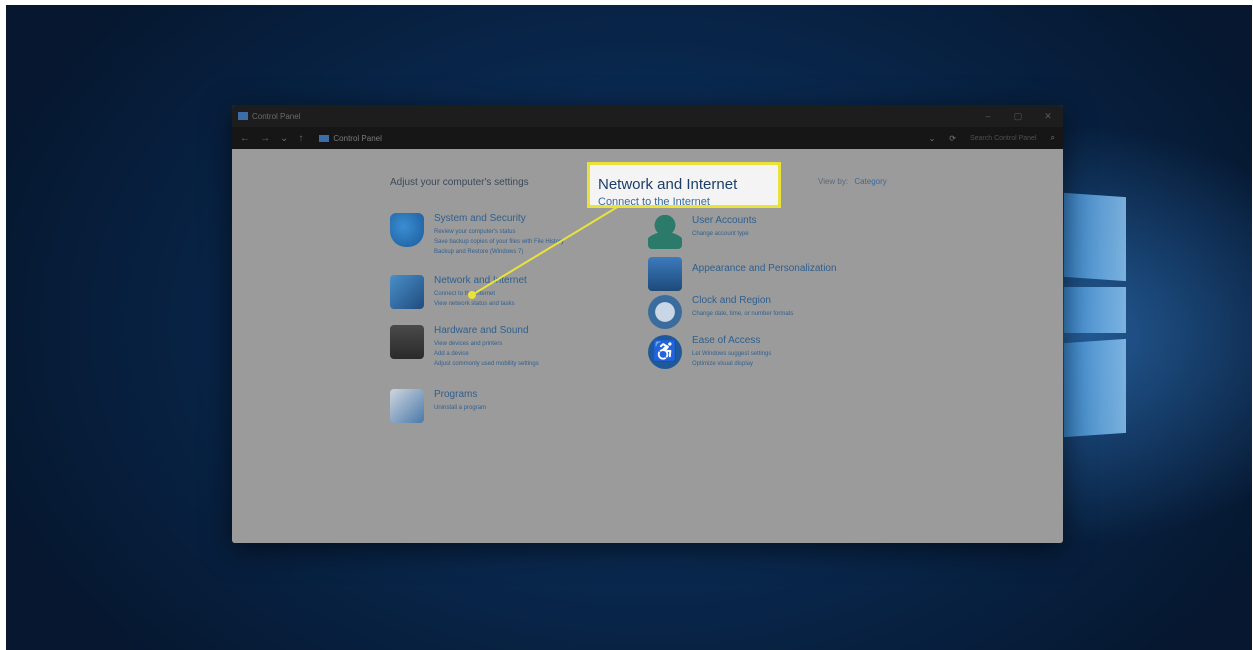  Describe the element at coordinates (1003, 138) in the screenshot. I see `search-input: Search Control Panel` at that location.